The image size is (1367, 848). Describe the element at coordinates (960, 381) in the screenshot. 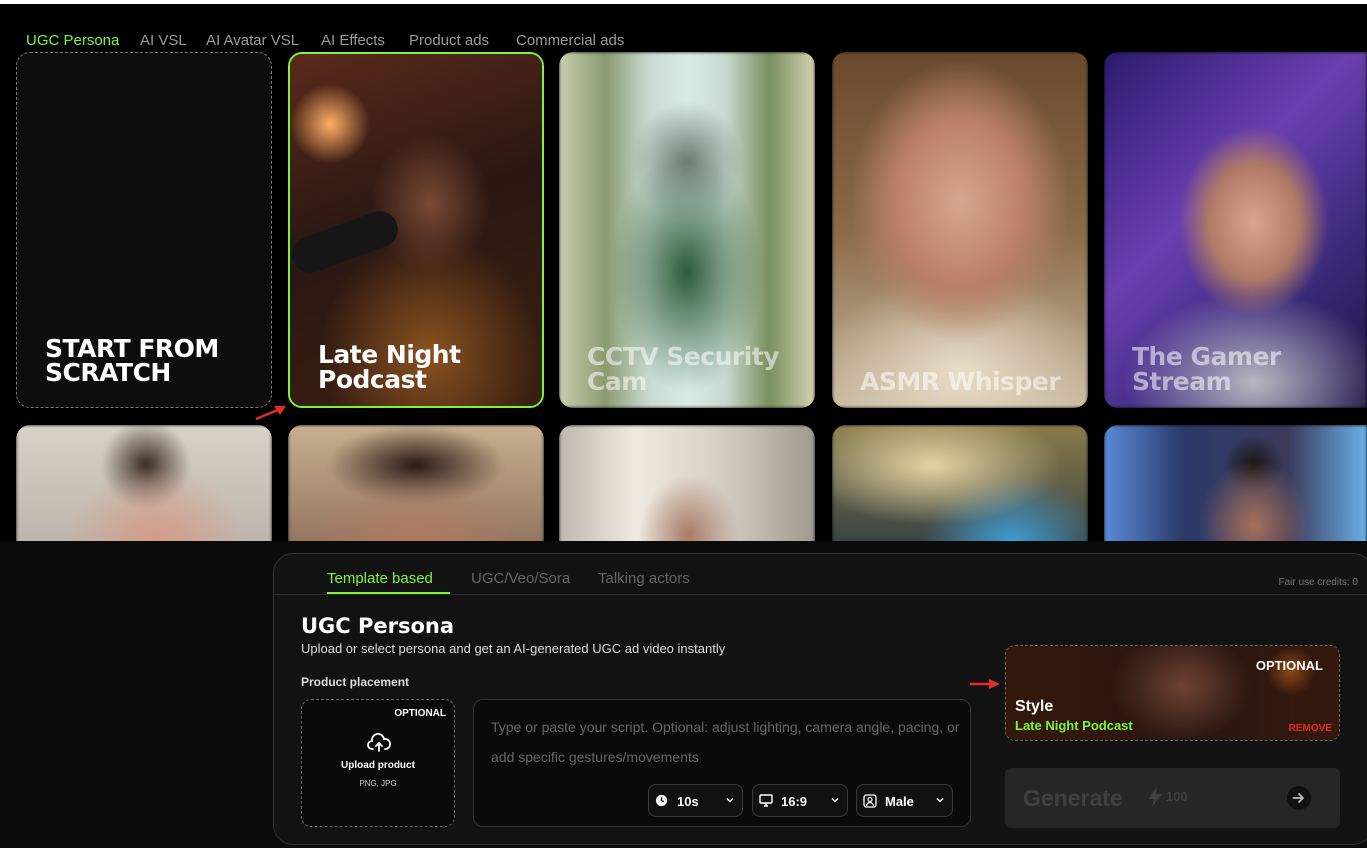

I see `template-title: ASMR Whisper` at that location.